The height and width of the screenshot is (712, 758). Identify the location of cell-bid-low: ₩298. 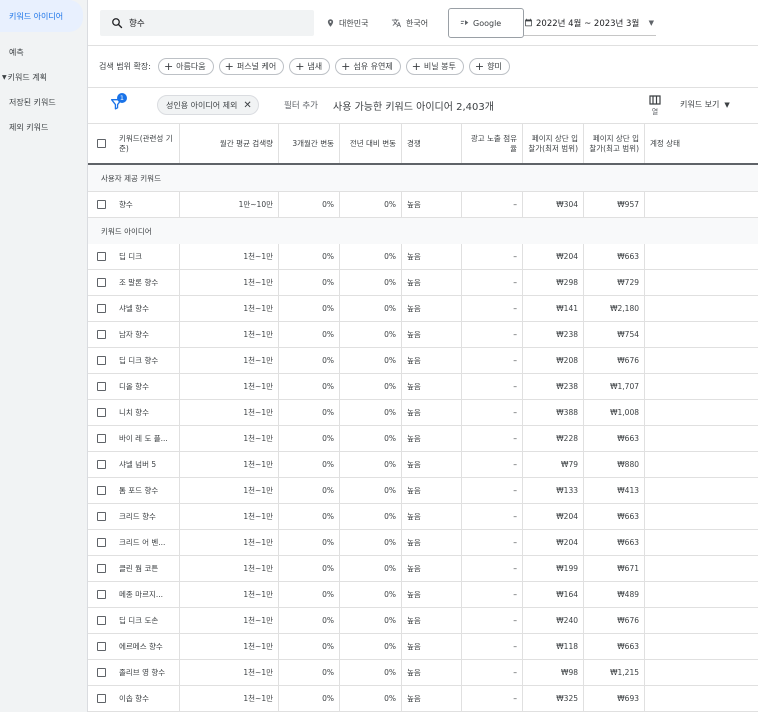
(553, 282).